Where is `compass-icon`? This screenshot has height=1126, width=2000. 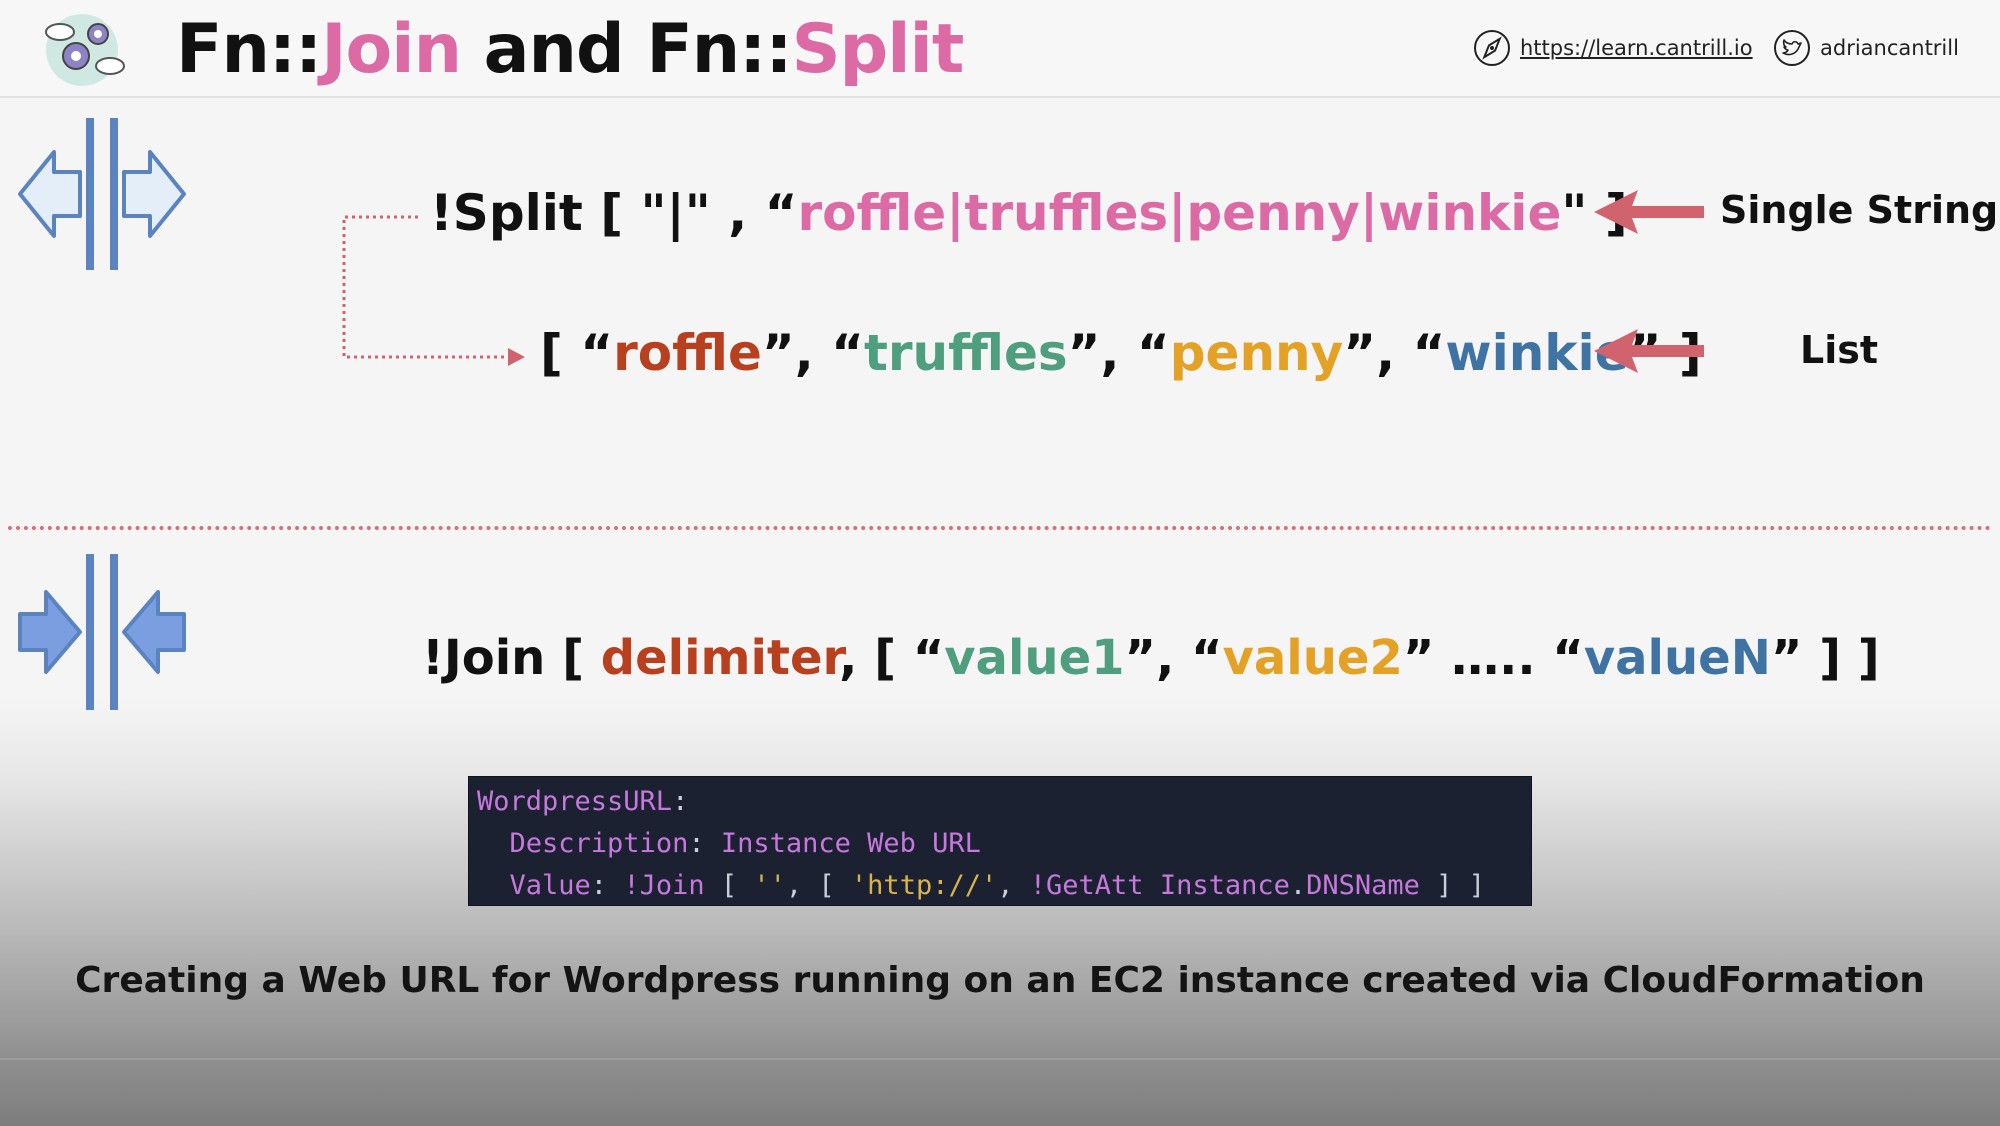
compass-icon is located at coordinates (1492, 48).